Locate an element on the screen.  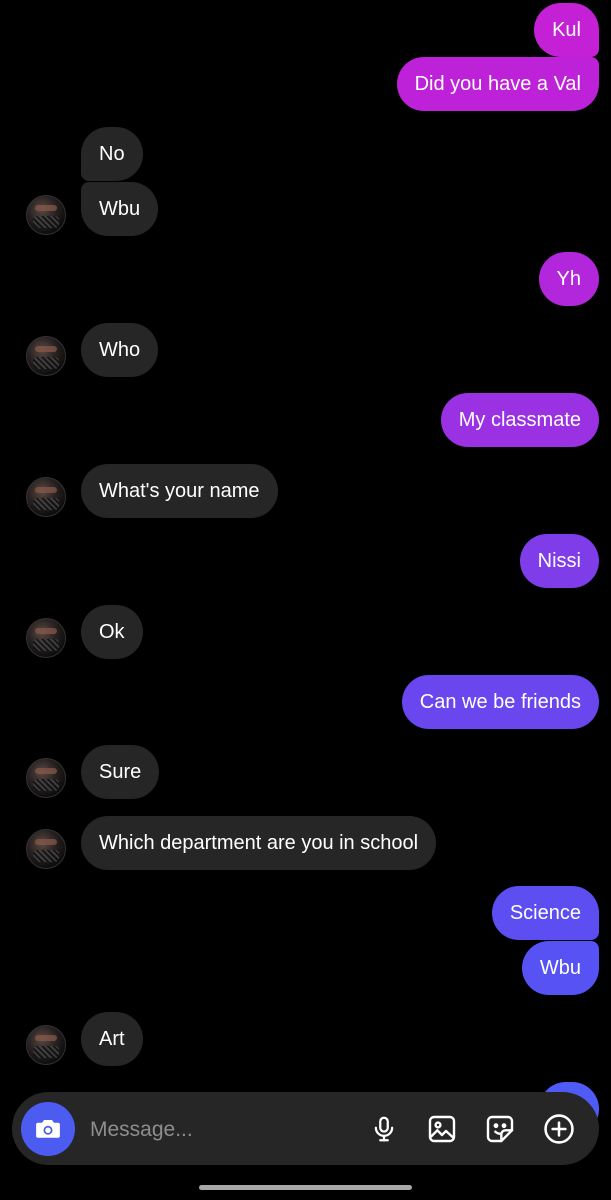
message-received: Sure is located at coordinates (120, 772).